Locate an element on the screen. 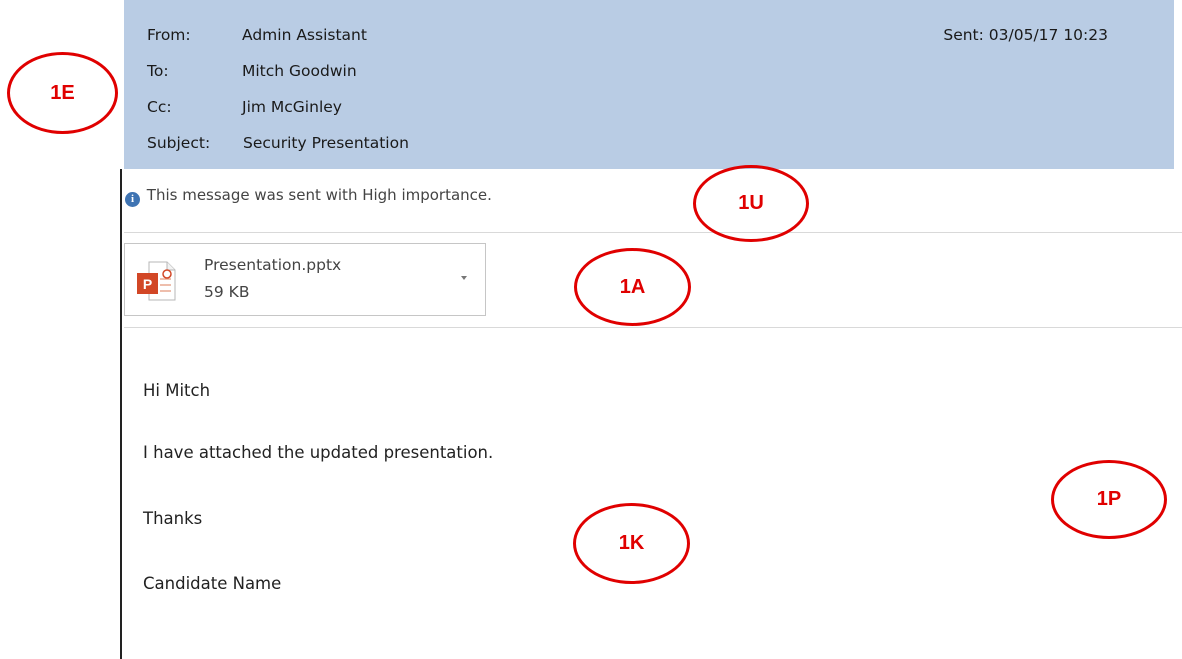  body-signature: Candidate Name is located at coordinates (212, 583).